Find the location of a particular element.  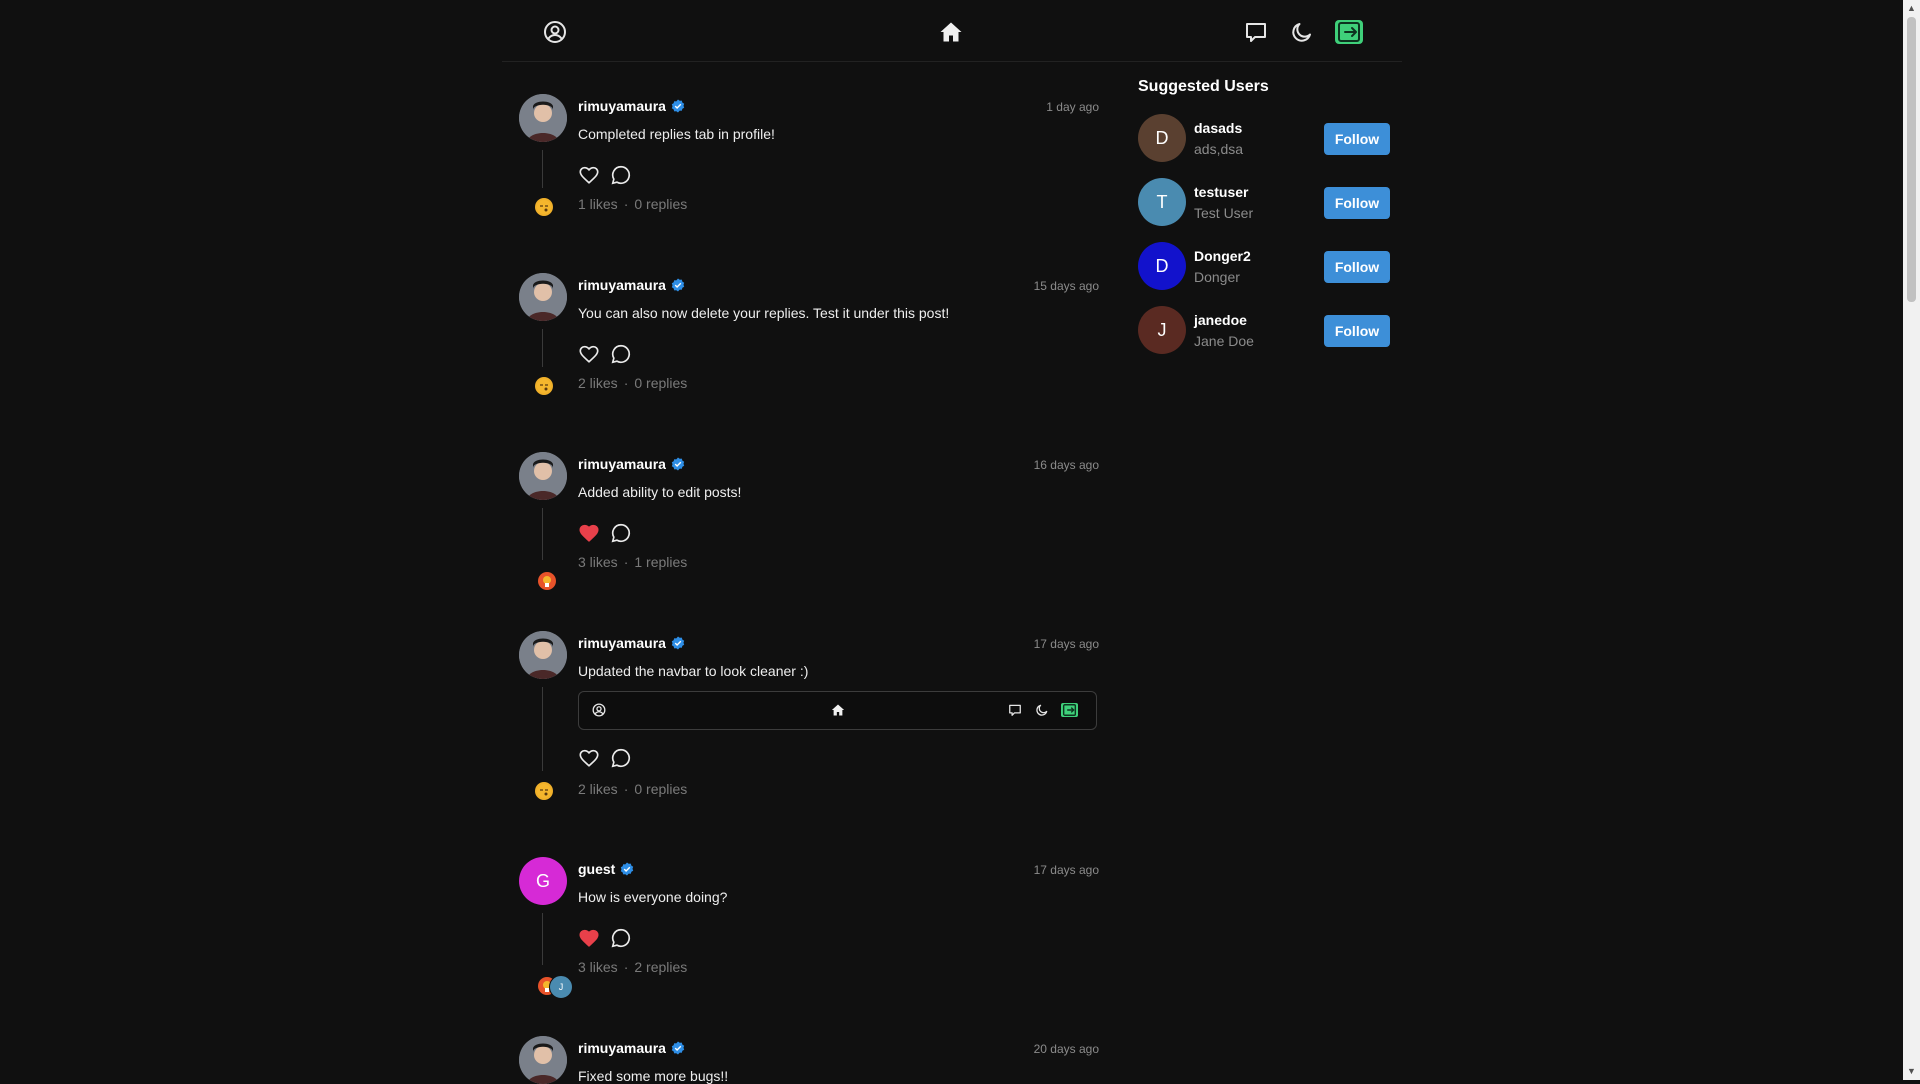

likes-count: 1 likes is located at coordinates (598, 204).